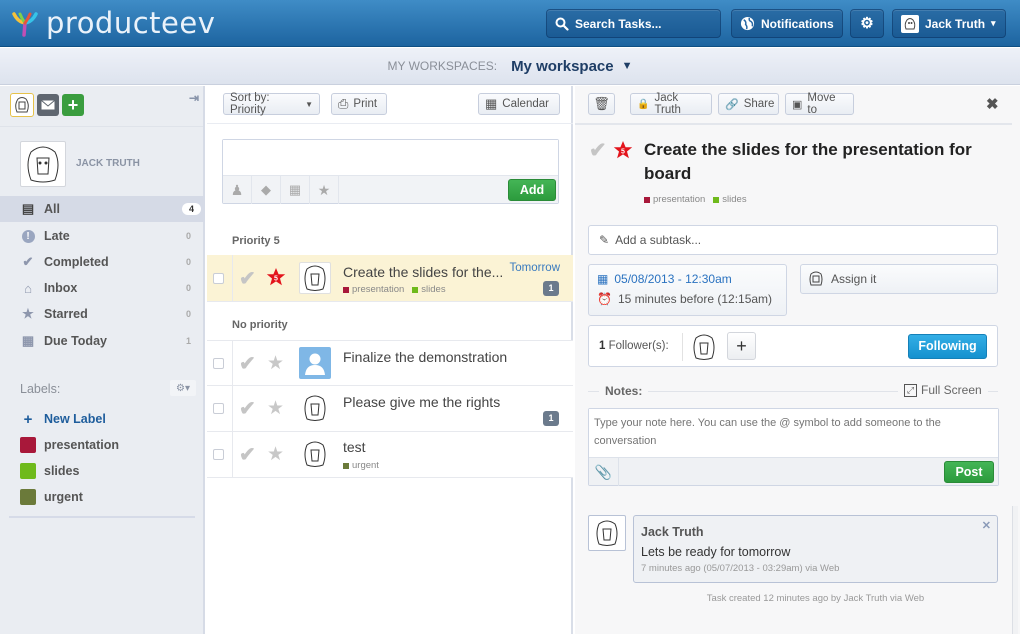 The image size is (1020, 634). Describe the element at coordinates (854, 279) in the screenshot. I see `assign-label: Assign it` at that location.